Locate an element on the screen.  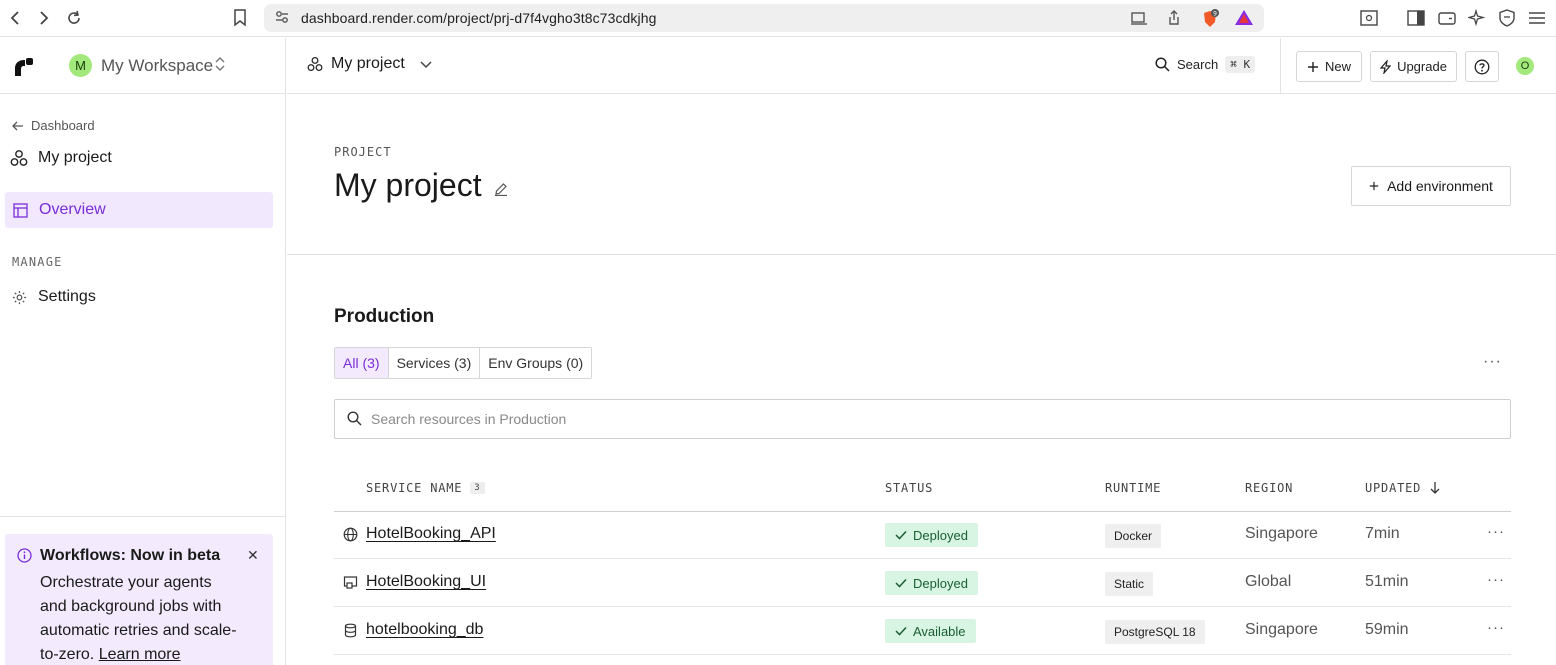
brave-rewards-icon is located at coordinates (1243, 18).